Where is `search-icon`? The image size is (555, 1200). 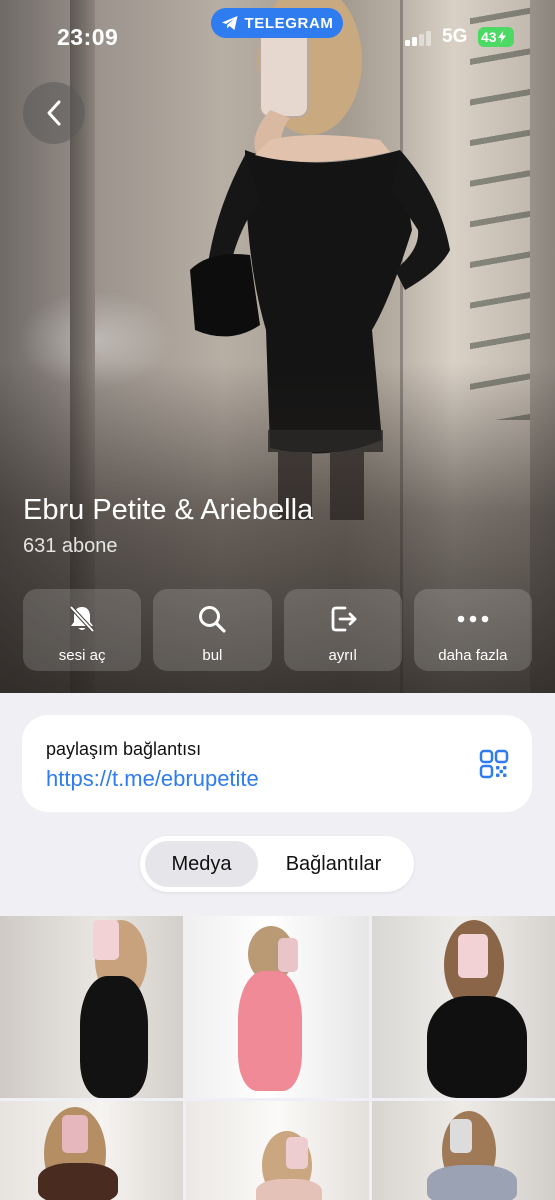 search-icon is located at coordinates (212, 619).